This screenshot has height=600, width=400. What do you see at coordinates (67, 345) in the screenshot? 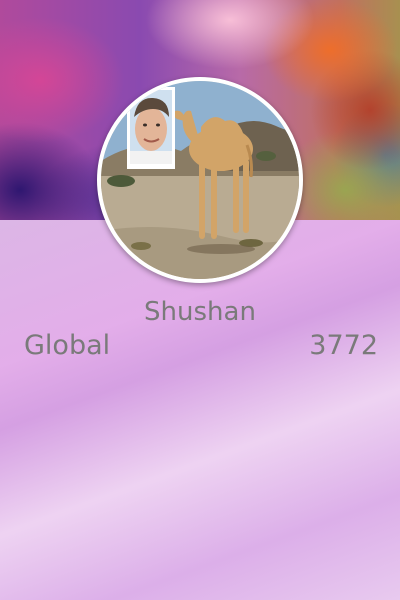
I see `global-rank-label: Global` at bounding box center [67, 345].